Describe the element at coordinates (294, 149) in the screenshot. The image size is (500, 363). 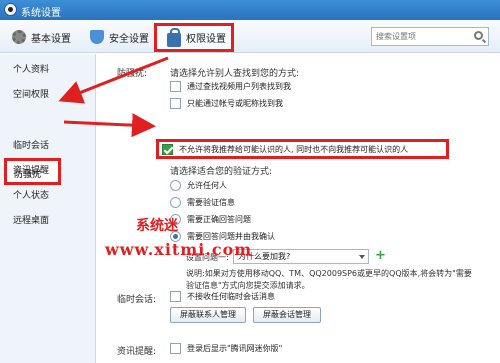
I see `option-label: 不允许将我推荐给可能认识的人, 同时也不向我推荐可能认识的人` at that location.